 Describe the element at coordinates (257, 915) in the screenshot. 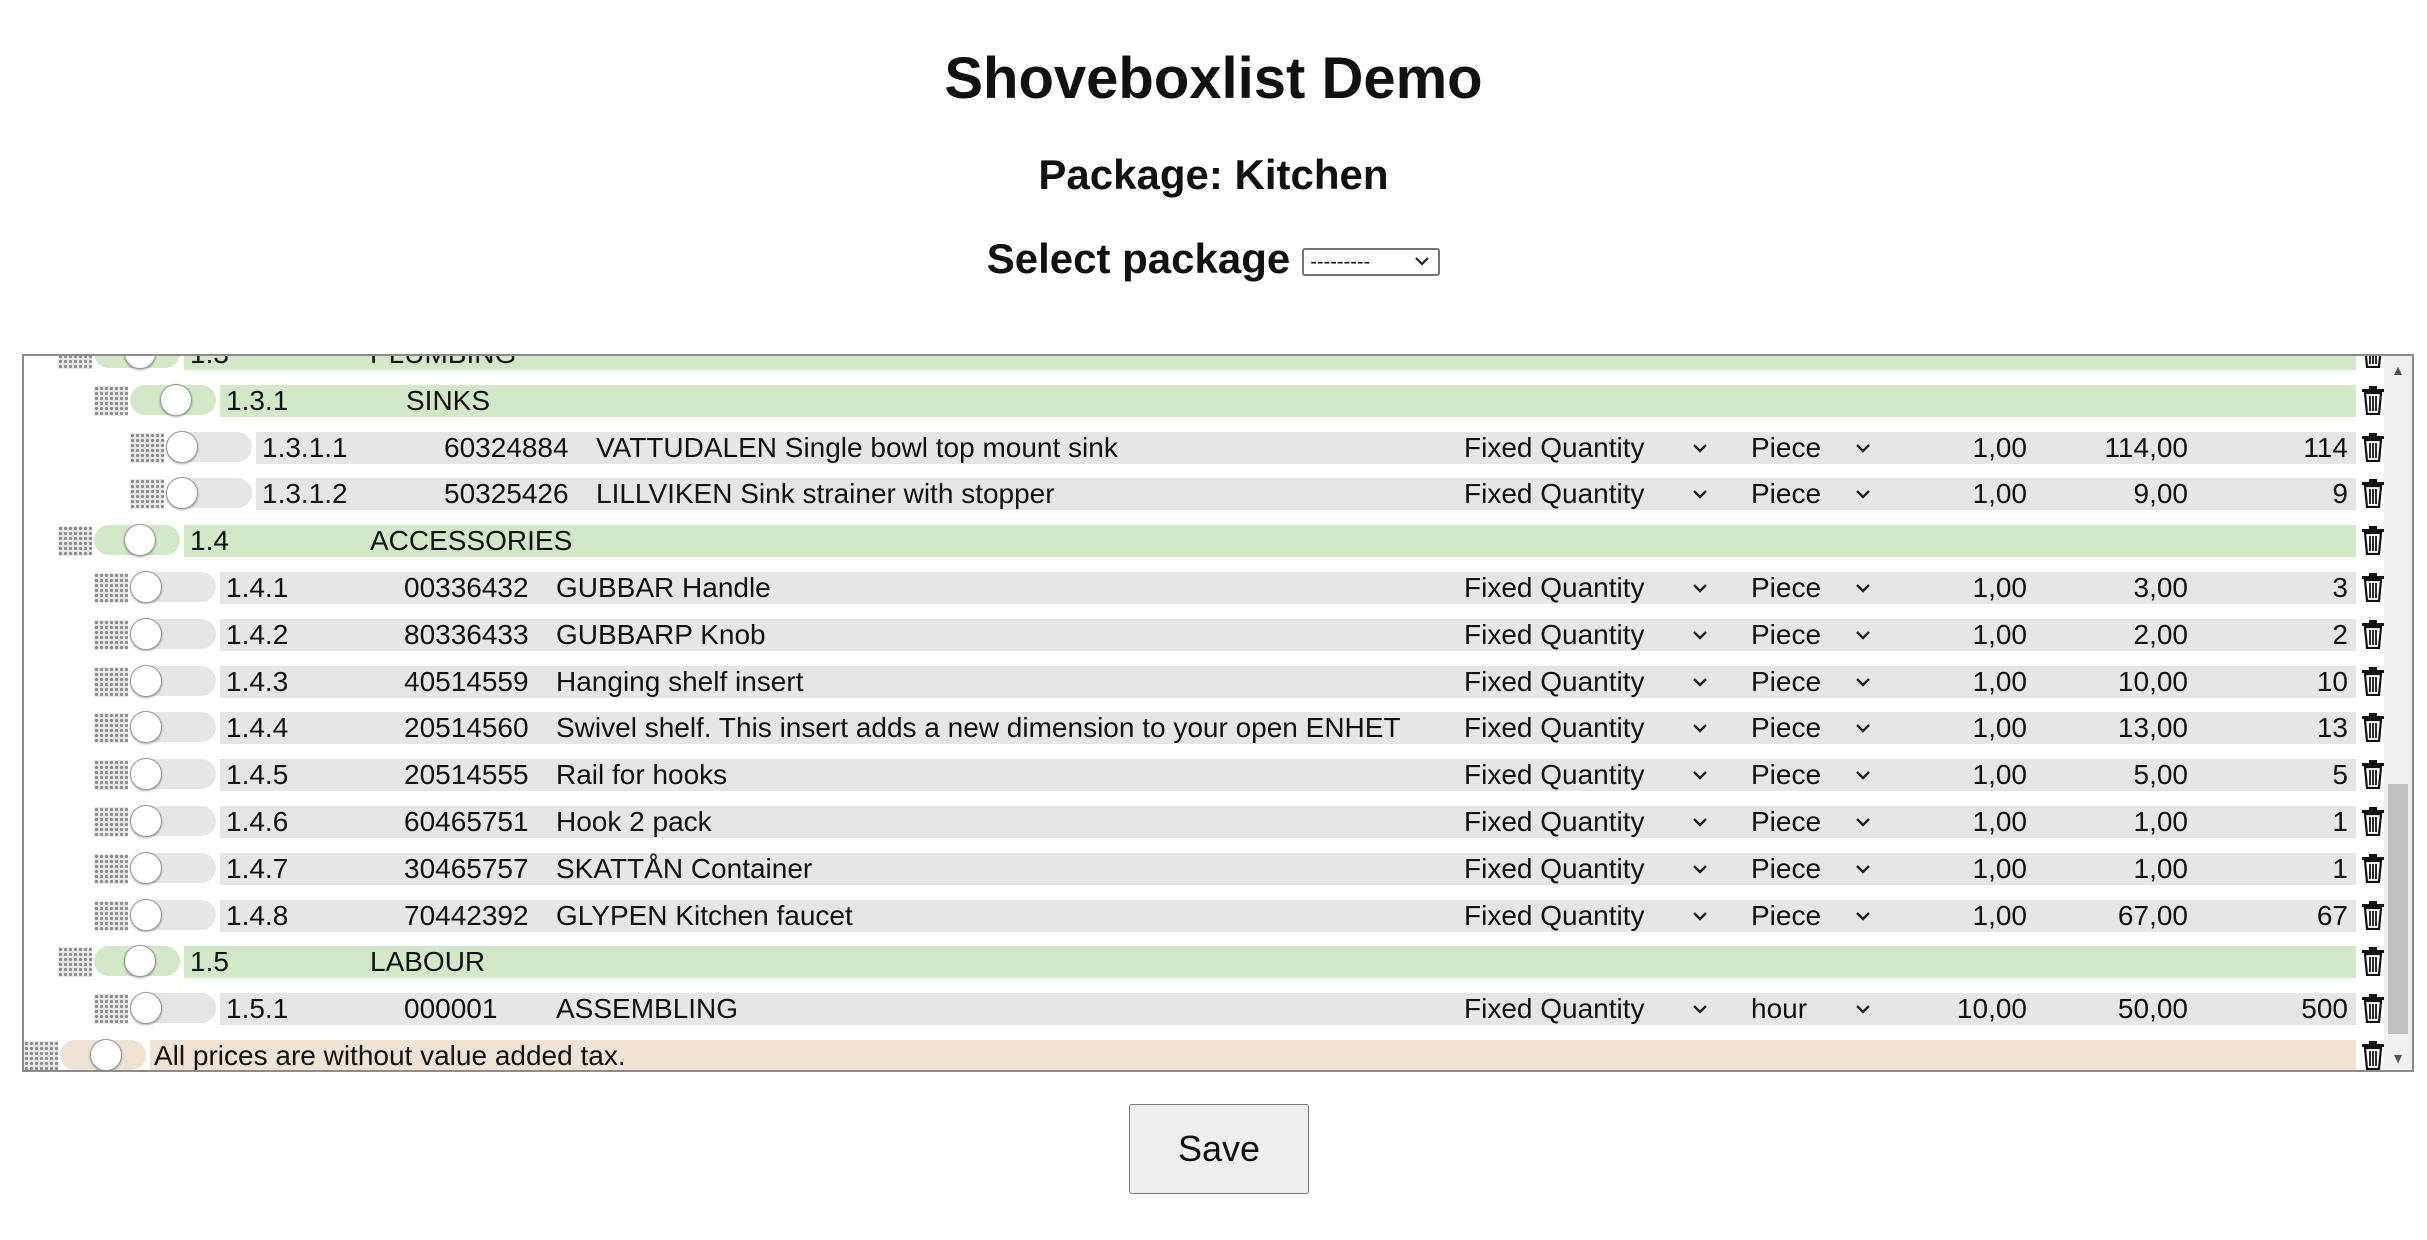

I see `row-number: 1.4.8` at that location.